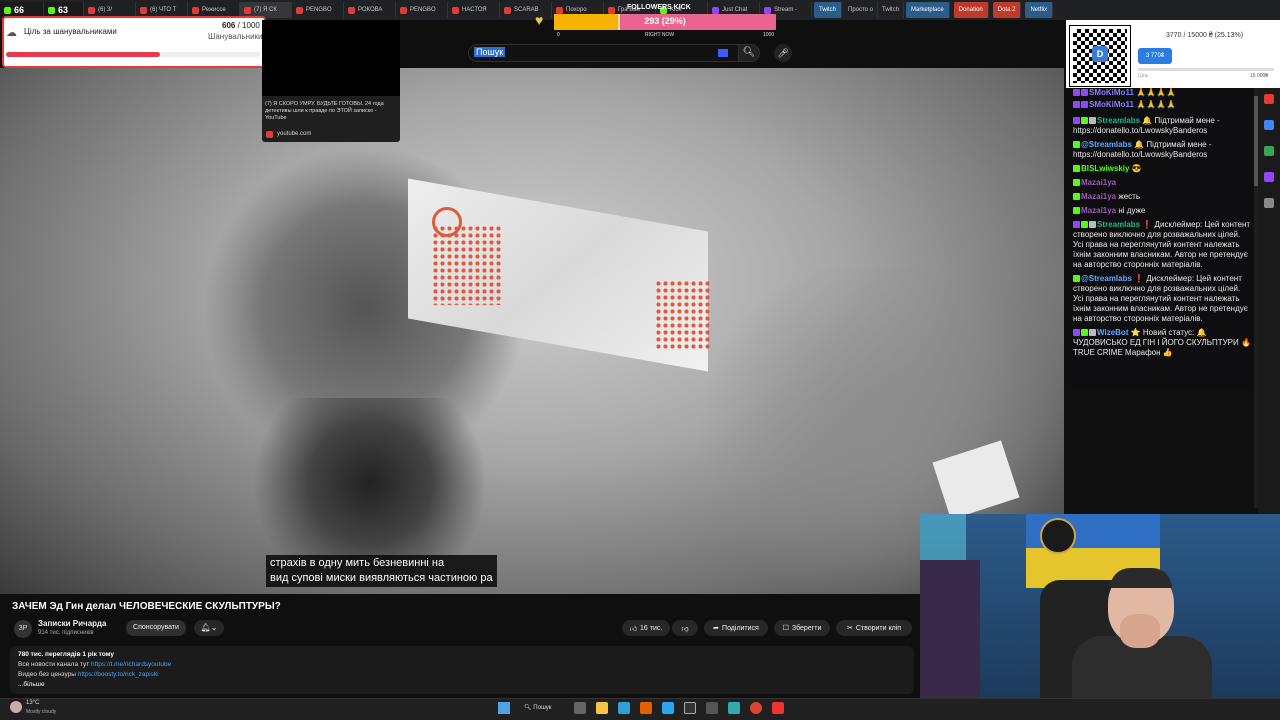 The width and height of the screenshot is (1280, 720). What do you see at coordinates (66, 654) in the screenshot?
I see `views-line: 780 тис. переглядів 1 рік тому` at bounding box center [66, 654].